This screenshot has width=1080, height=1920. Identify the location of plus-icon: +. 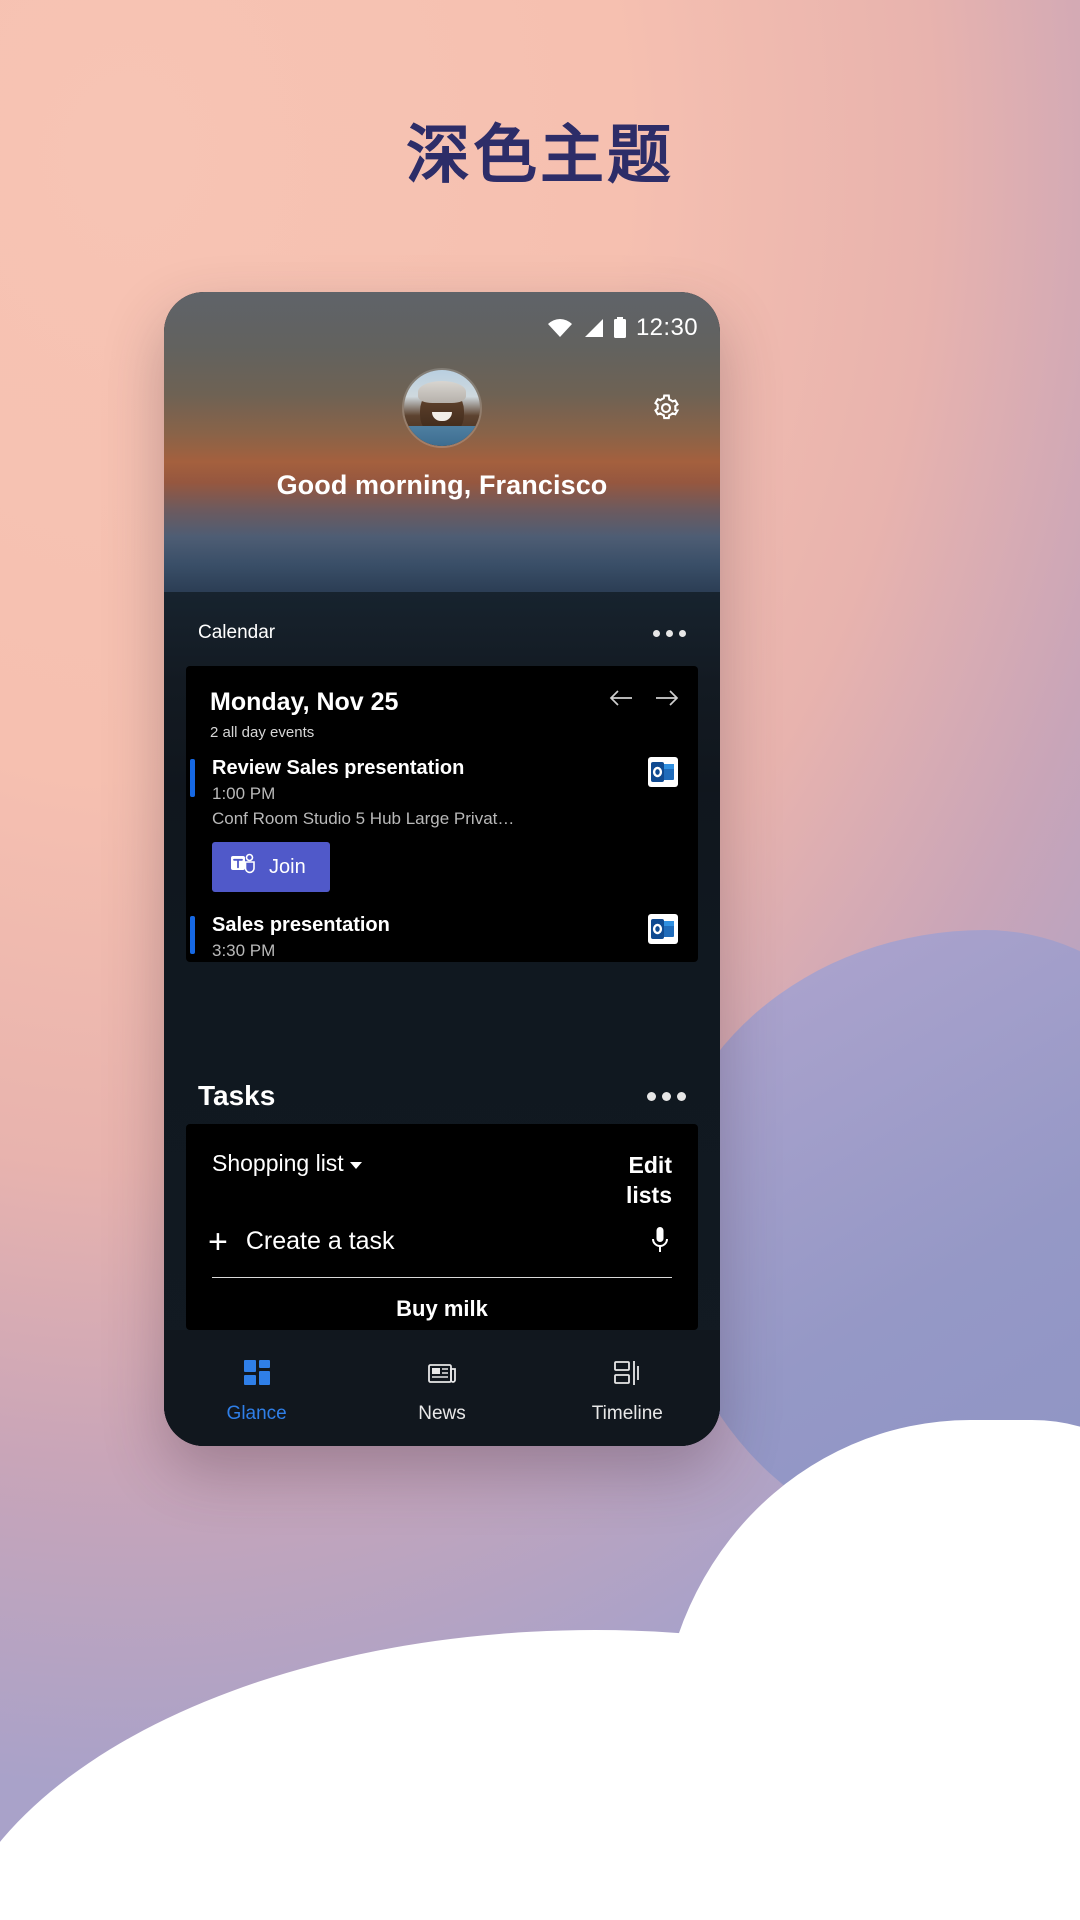
(218, 1241).